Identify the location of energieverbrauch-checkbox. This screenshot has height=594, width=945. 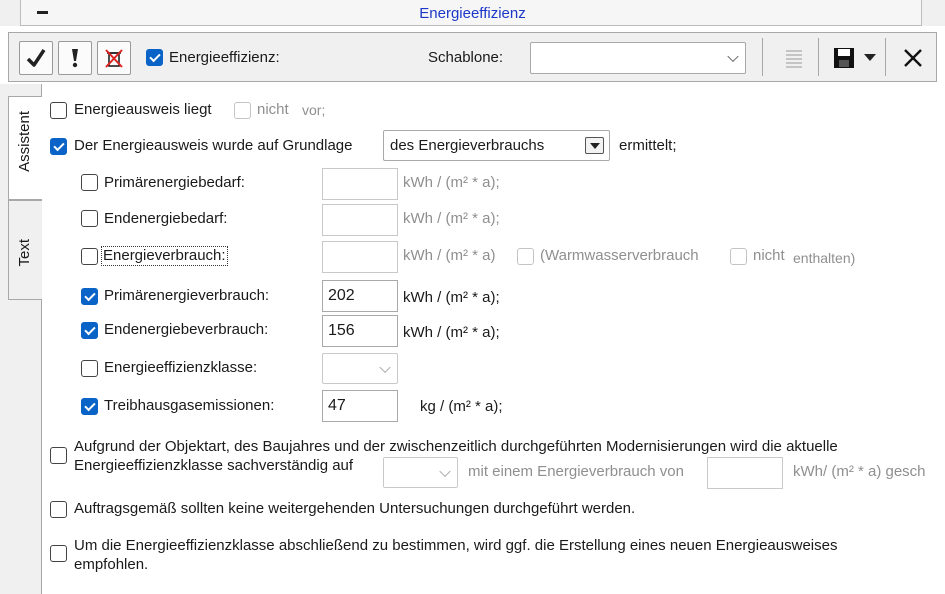
(89, 256).